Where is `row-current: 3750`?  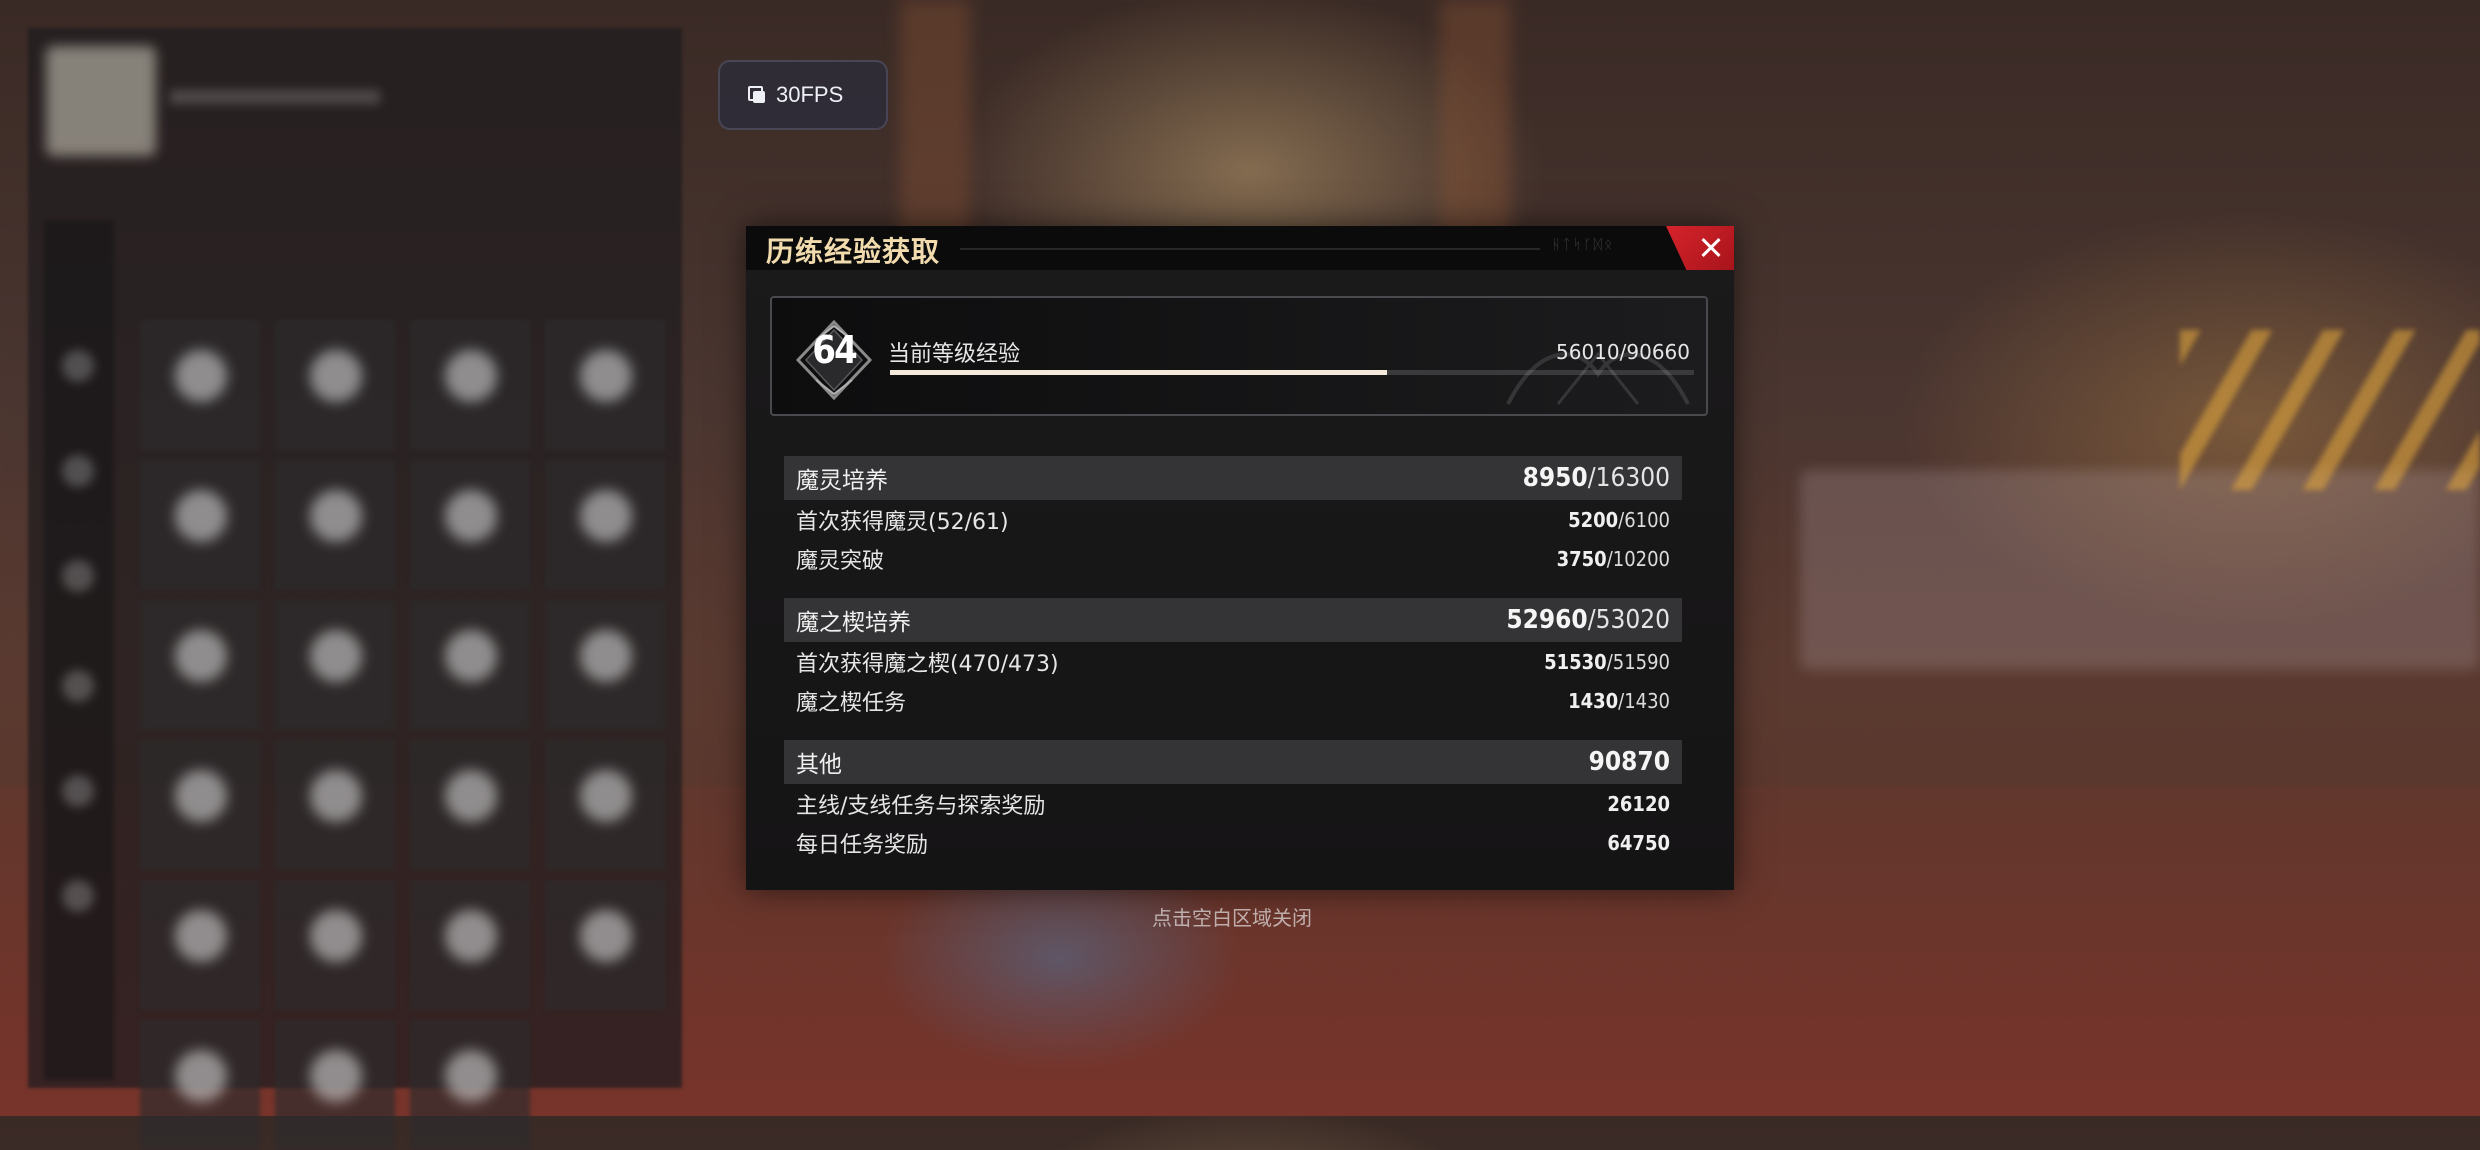 row-current: 3750 is located at coordinates (1581, 558).